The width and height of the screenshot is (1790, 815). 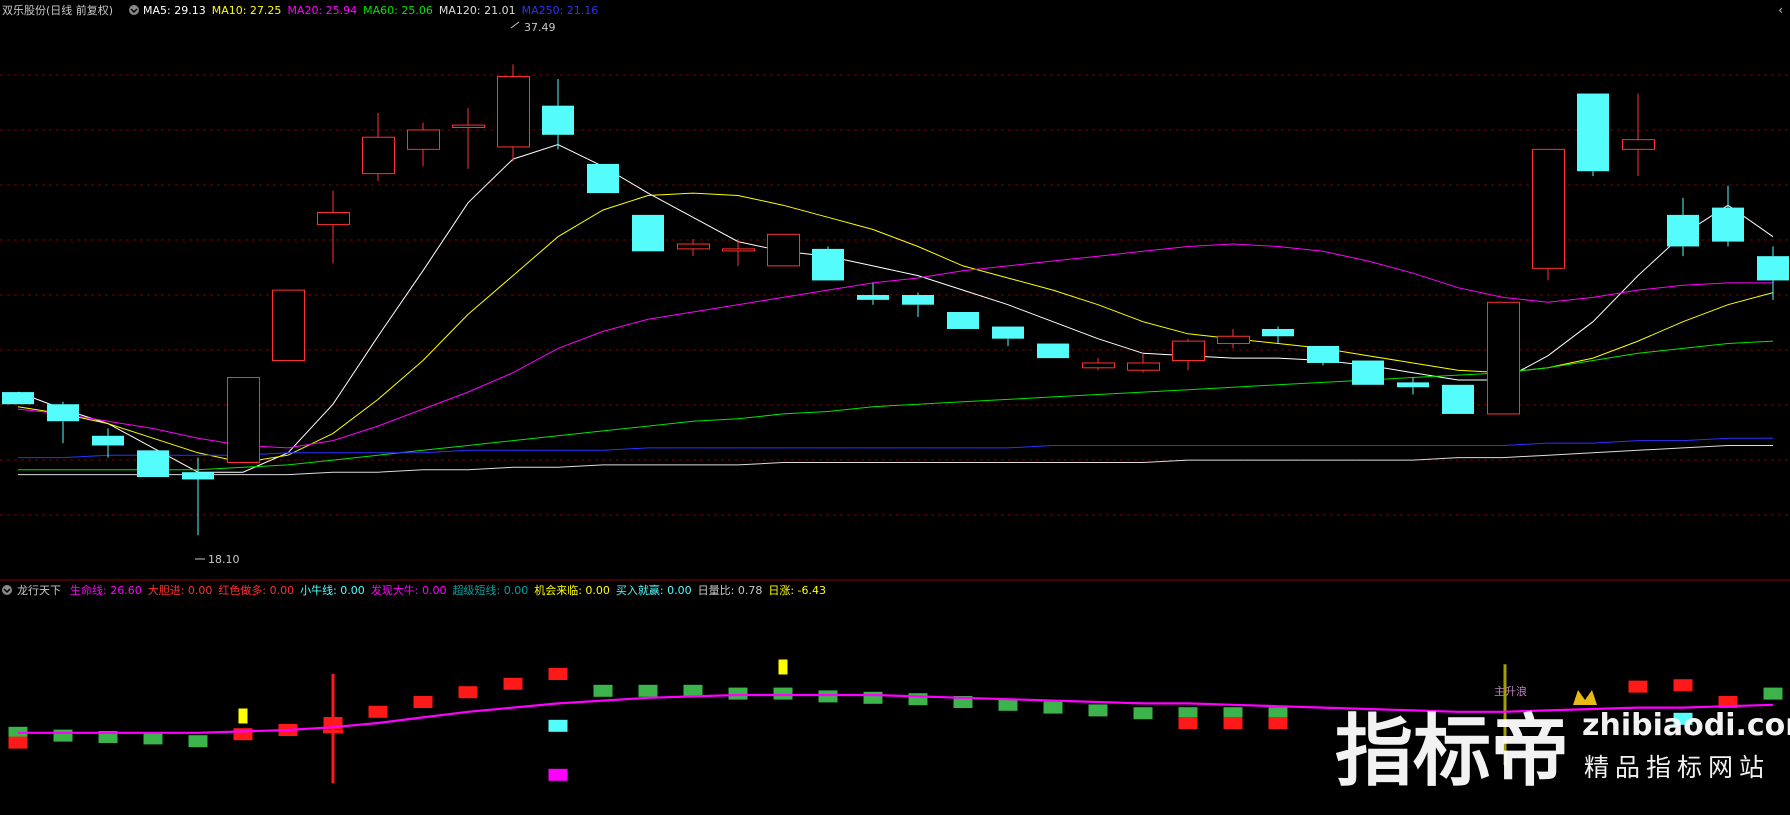 What do you see at coordinates (1510, 691) in the screenshot?
I see `main-wave-annotation: 主升浪` at bounding box center [1510, 691].